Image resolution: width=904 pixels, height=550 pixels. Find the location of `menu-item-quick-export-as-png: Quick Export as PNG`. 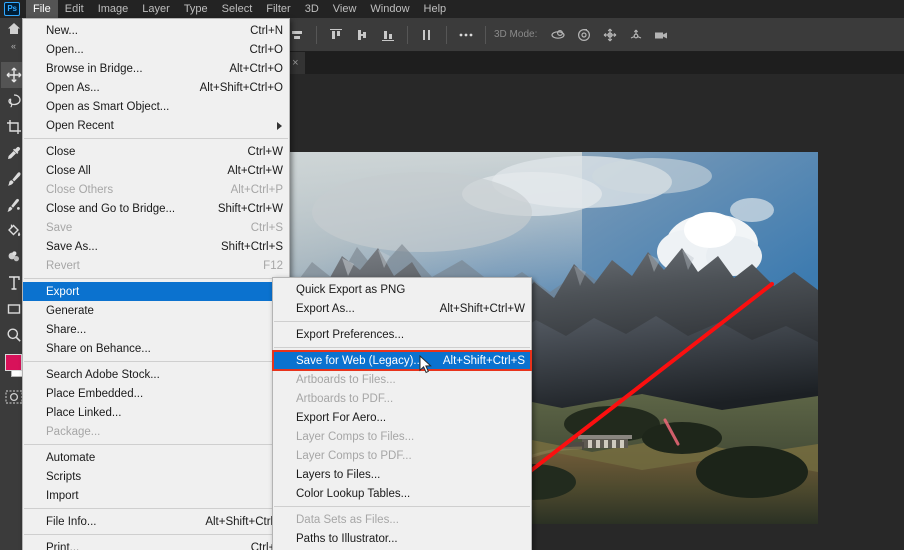

menu-item-quick-export-as-png: Quick Export as PNG is located at coordinates (402, 289).